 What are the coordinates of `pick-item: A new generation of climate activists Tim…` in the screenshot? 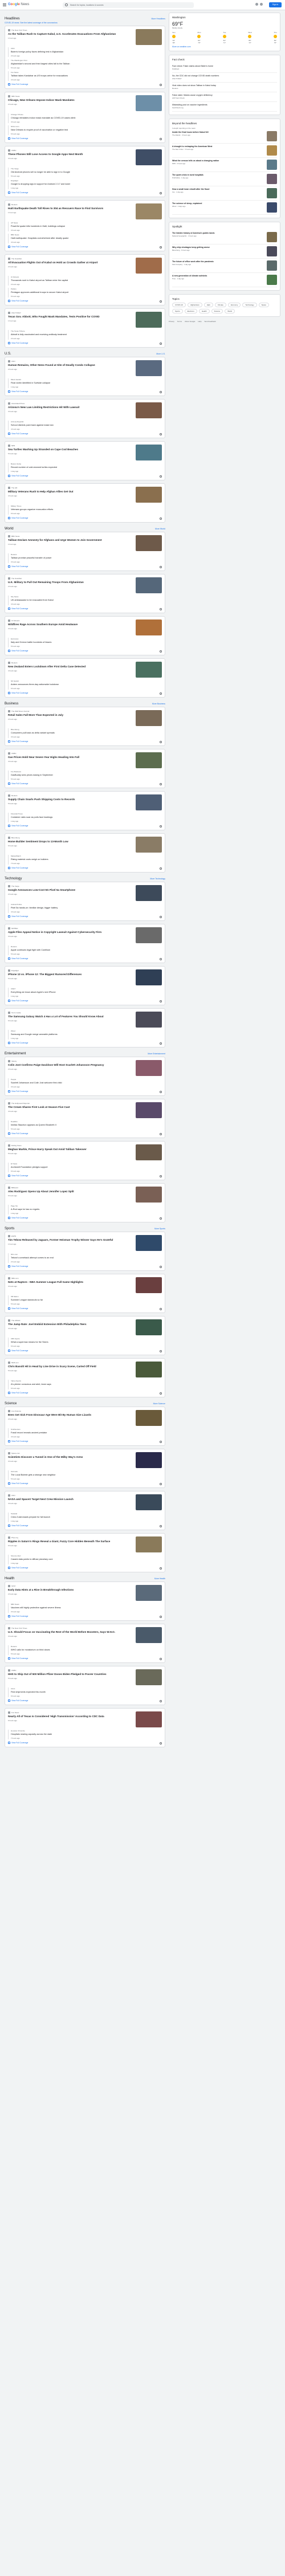 It's located at (224, 280).